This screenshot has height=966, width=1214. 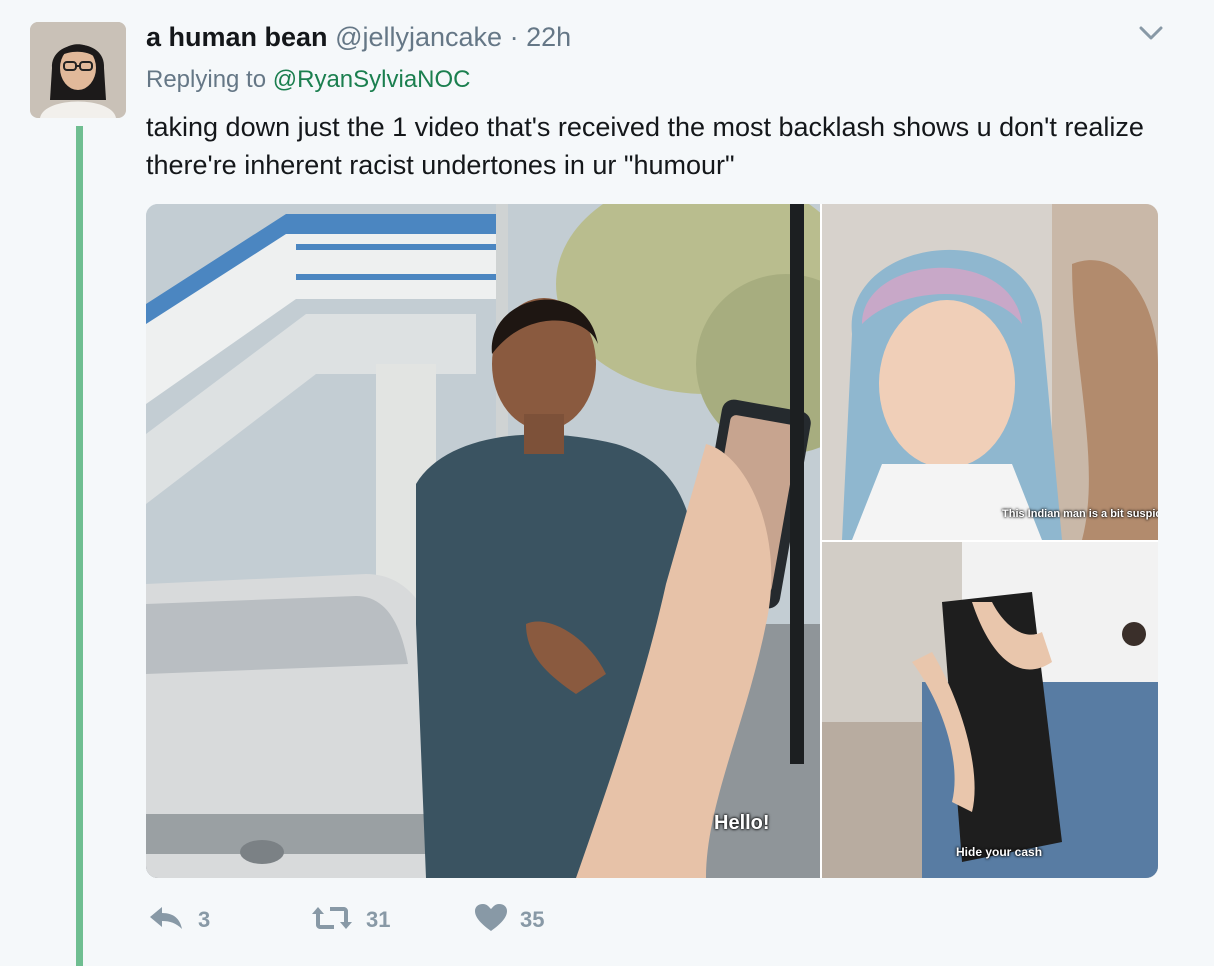 What do you see at coordinates (79, 546) in the screenshot?
I see `thread-connector-line` at bounding box center [79, 546].